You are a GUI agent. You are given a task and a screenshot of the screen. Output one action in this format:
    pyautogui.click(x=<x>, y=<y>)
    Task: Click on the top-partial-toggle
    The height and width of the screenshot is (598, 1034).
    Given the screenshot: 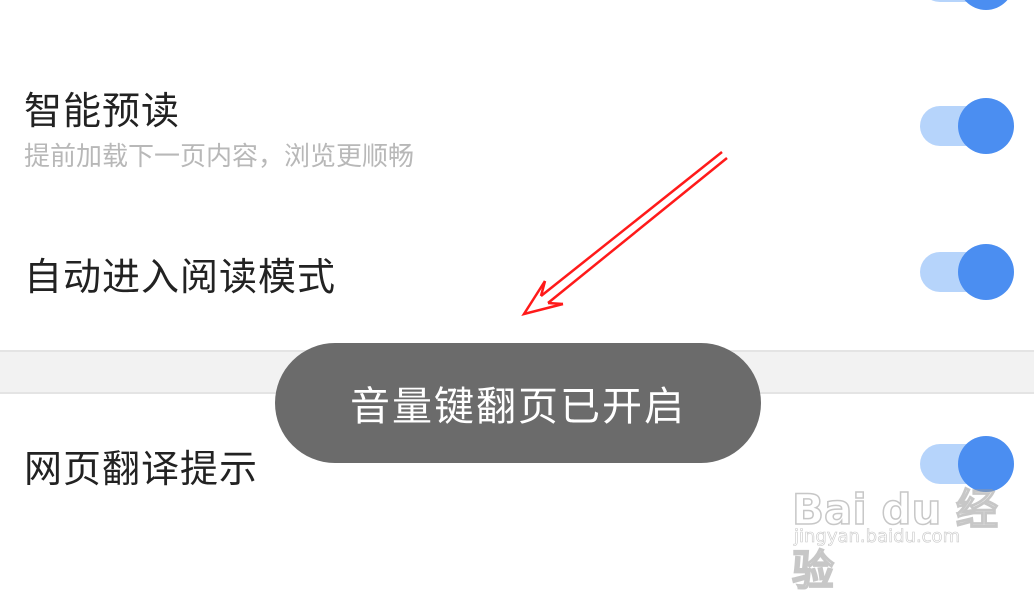 What is the action you would take?
    pyautogui.click(x=966, y=5)
    